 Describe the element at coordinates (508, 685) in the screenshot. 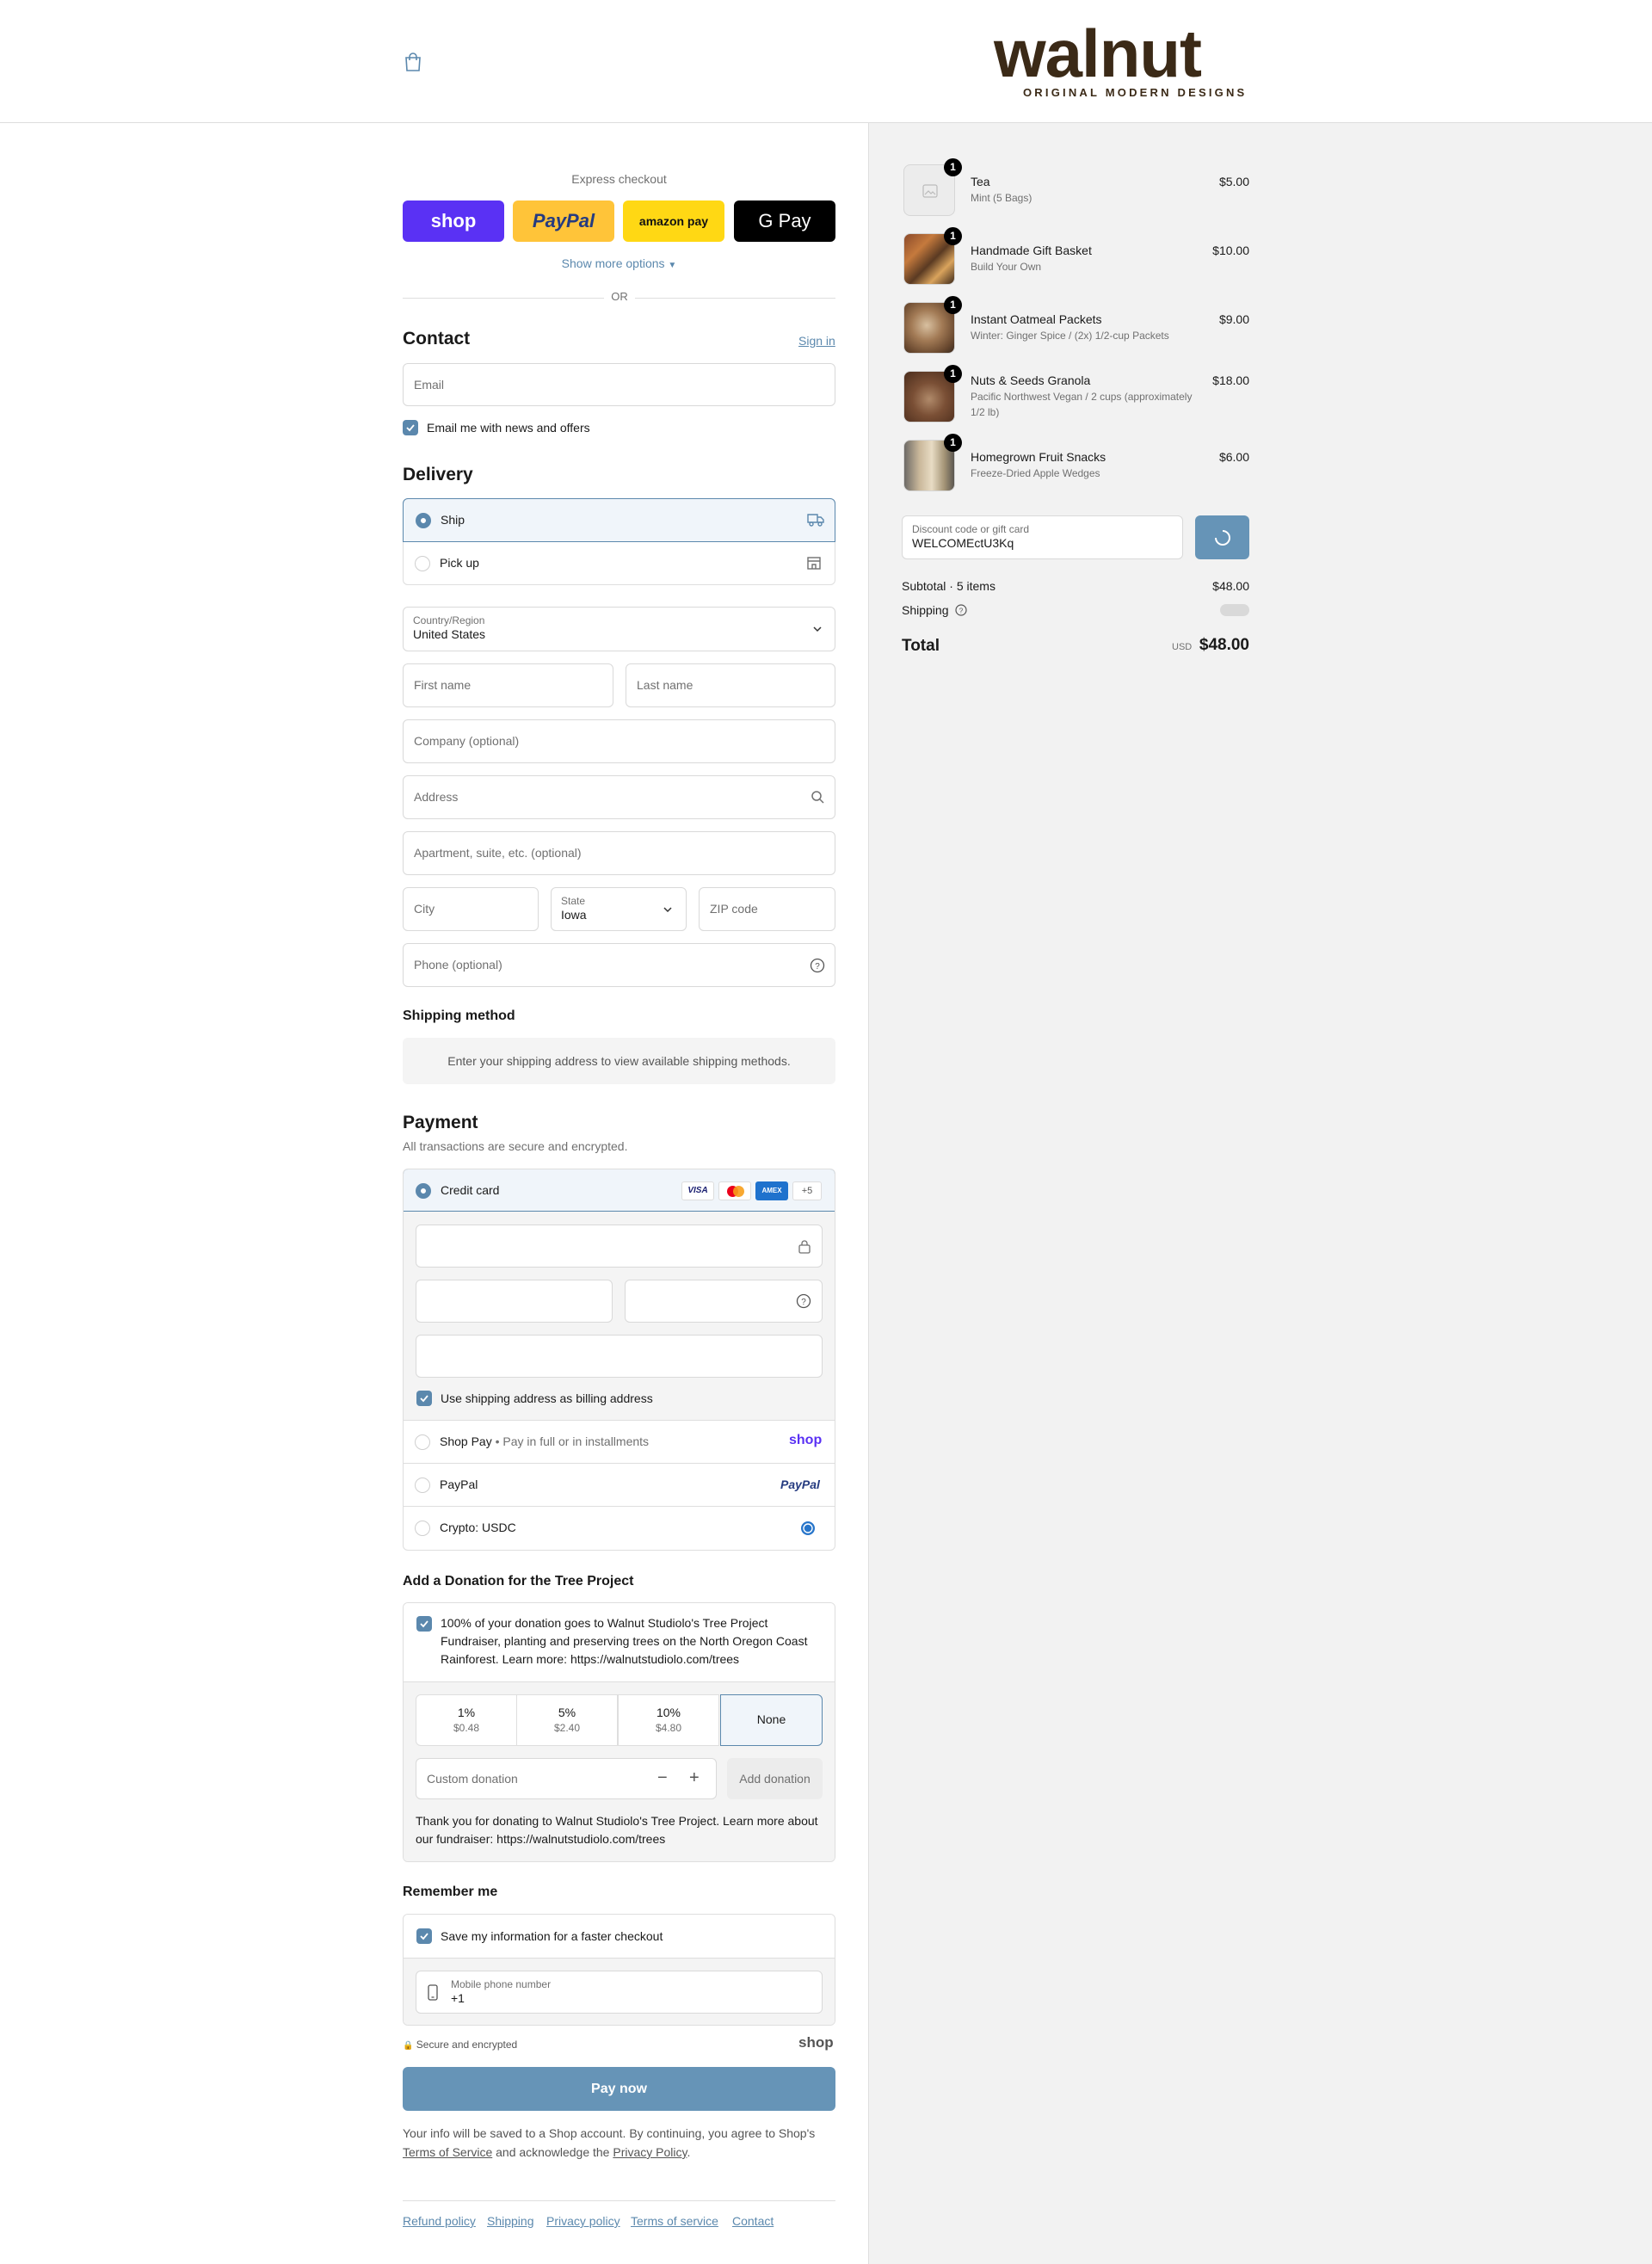

I see `first-name-field: First name` at that location.